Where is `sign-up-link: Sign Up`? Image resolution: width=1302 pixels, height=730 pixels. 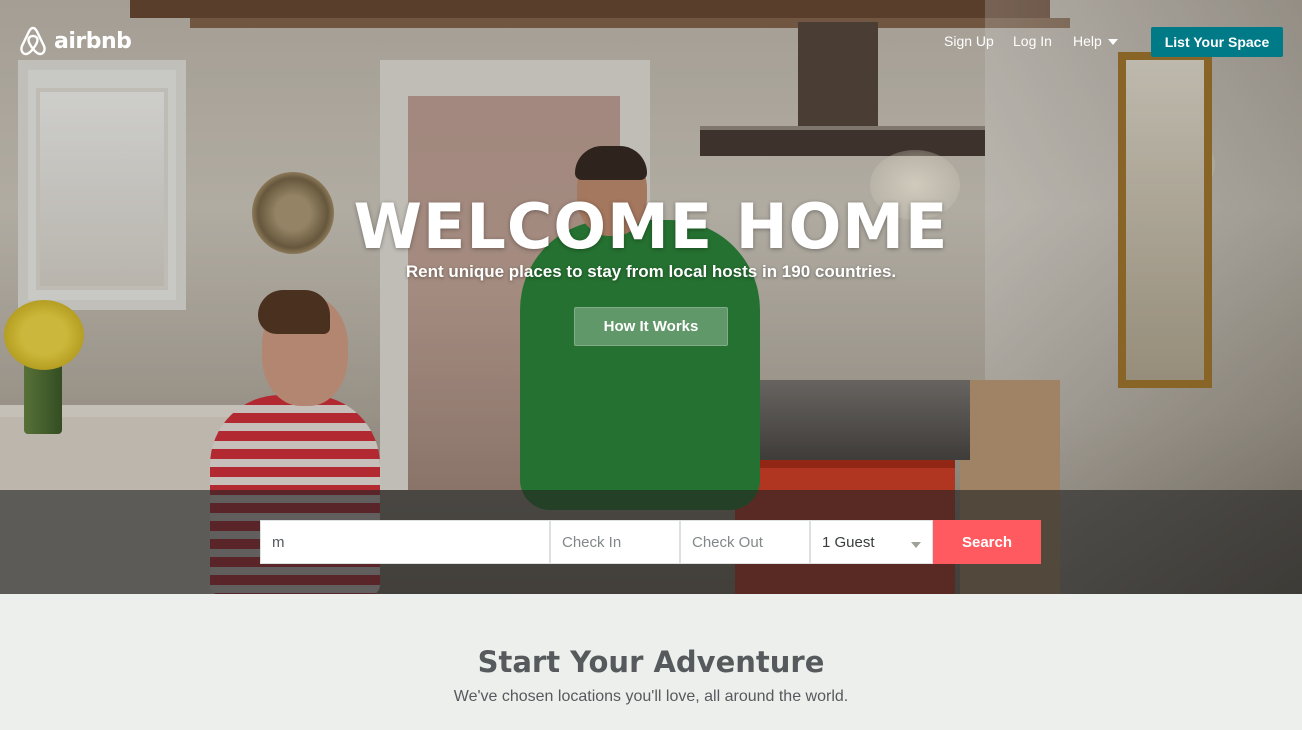
sign-up-link: Sign Up is located at coordinates (969, 41).